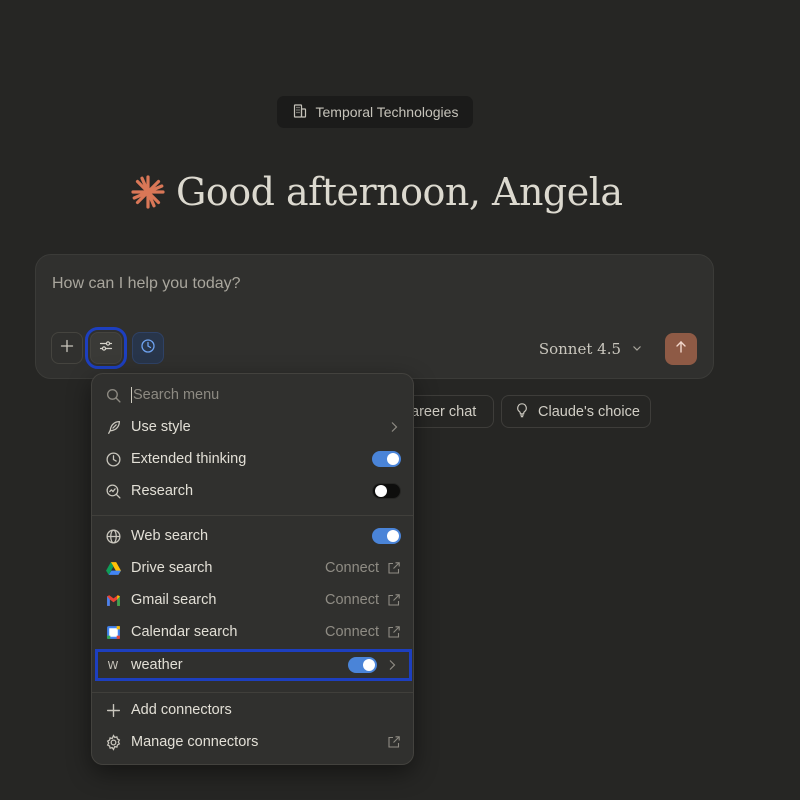 This screenshot has width=800, height=800. What do you see at coordinates (172, 568) in the screenshot?
I see `menu-item-label: Drive search` at bounding box center [172, 568].